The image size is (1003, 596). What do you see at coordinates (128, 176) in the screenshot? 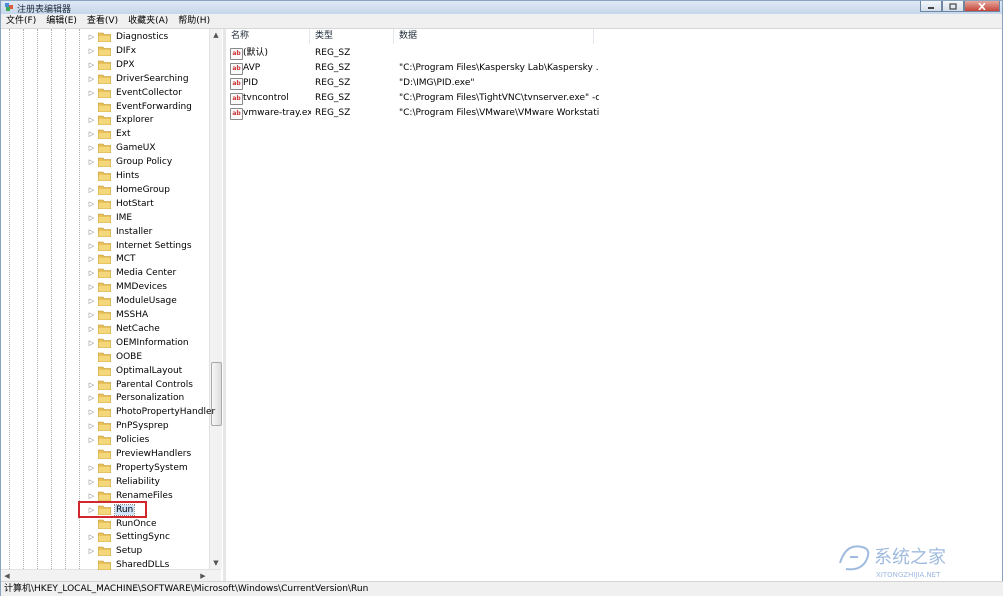
I see `tree-item-label: Hints` at bounding box center [128, 176].